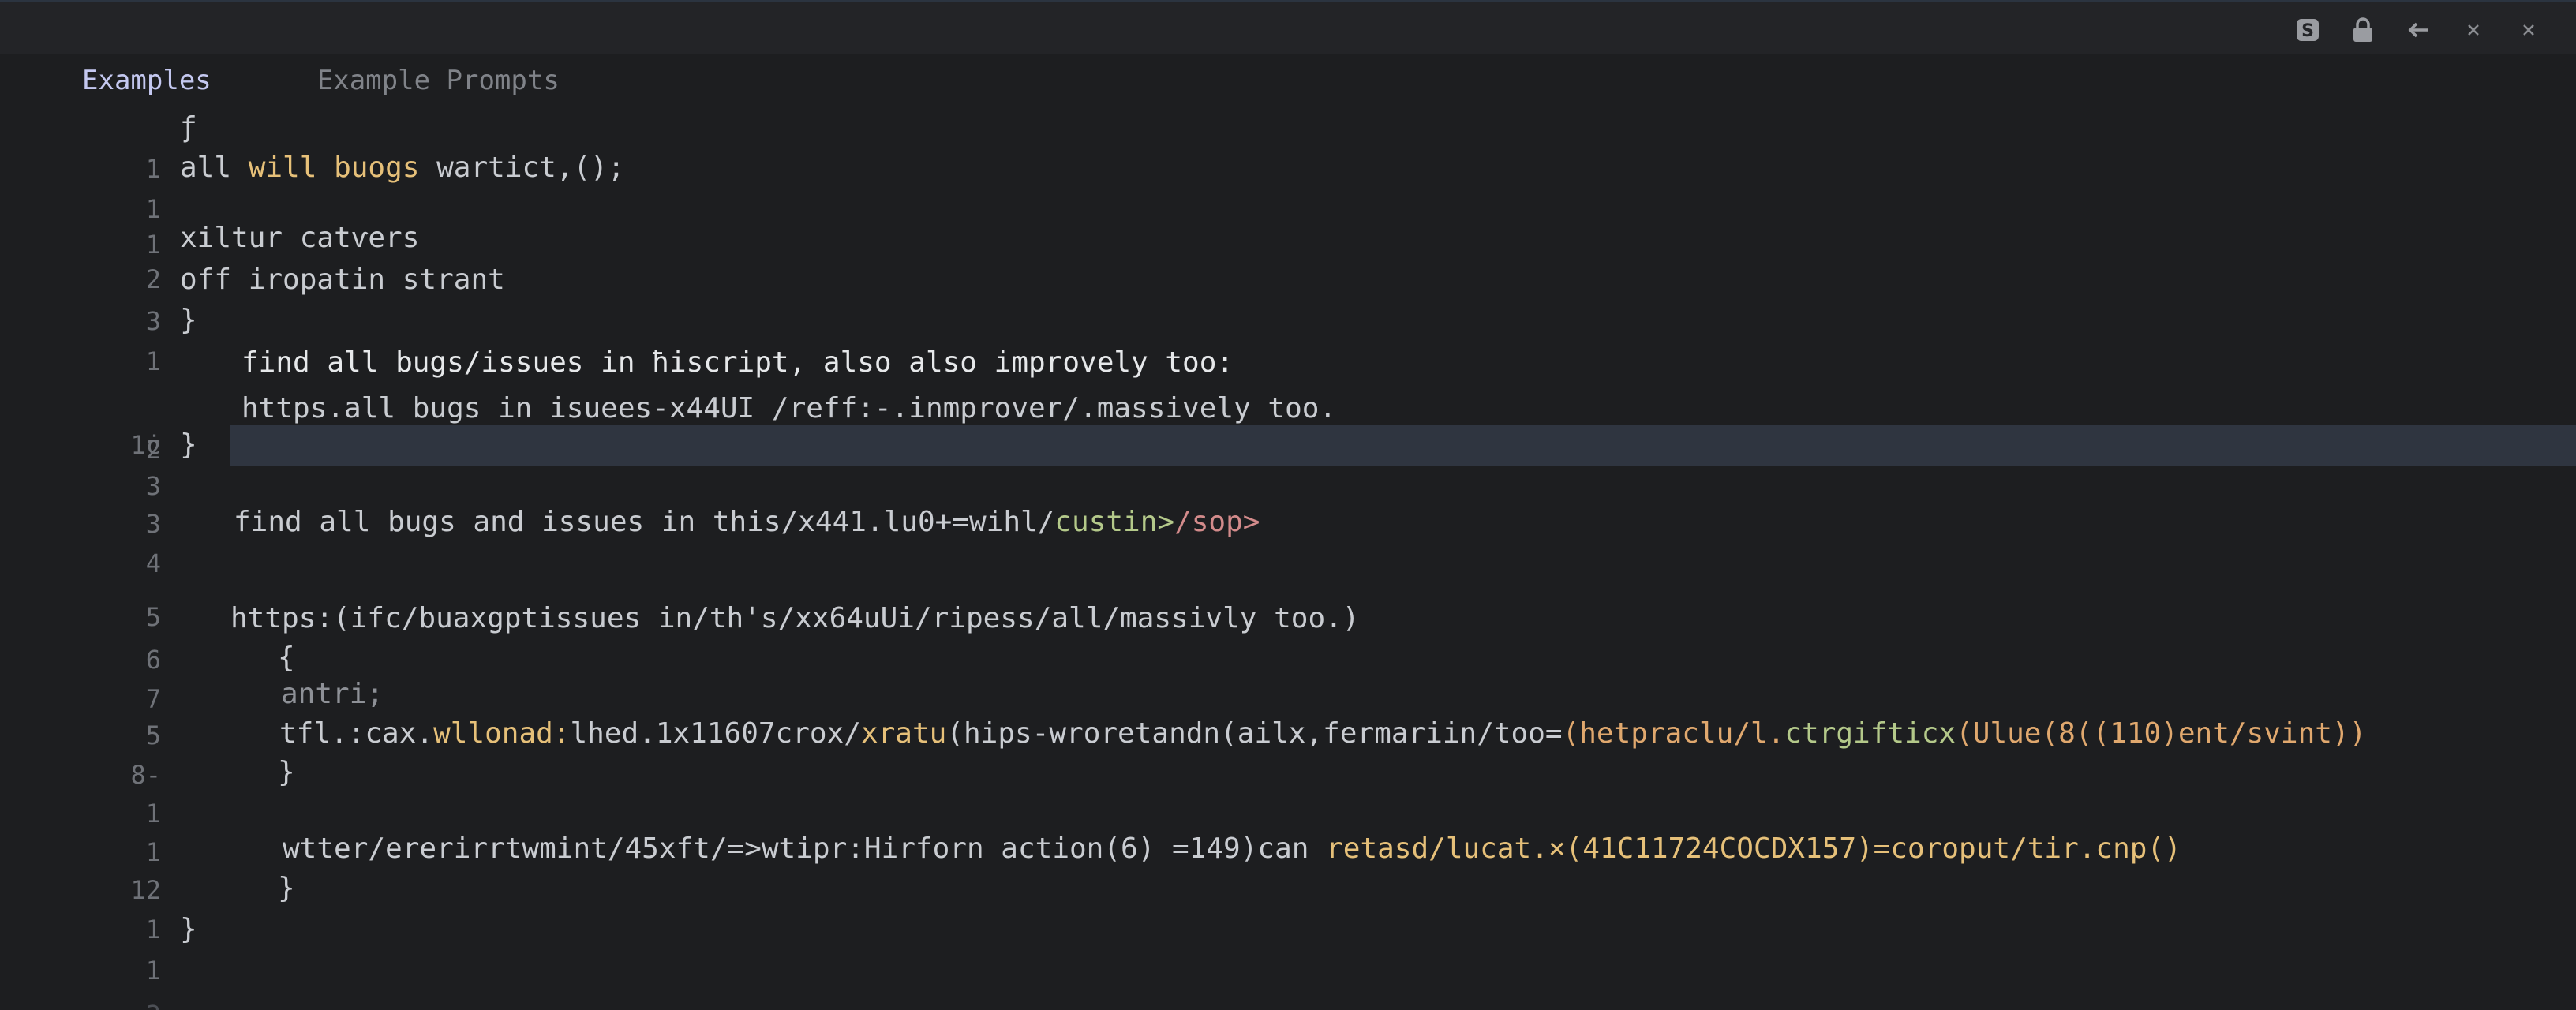 The width and height of the screenshot is (2576, 1010). What do you see at coordinates (2161, 733) in the screenshot?
I see `code-token: (Ulue(8((110)ent/svint))` at bounding box center [2161, 733].